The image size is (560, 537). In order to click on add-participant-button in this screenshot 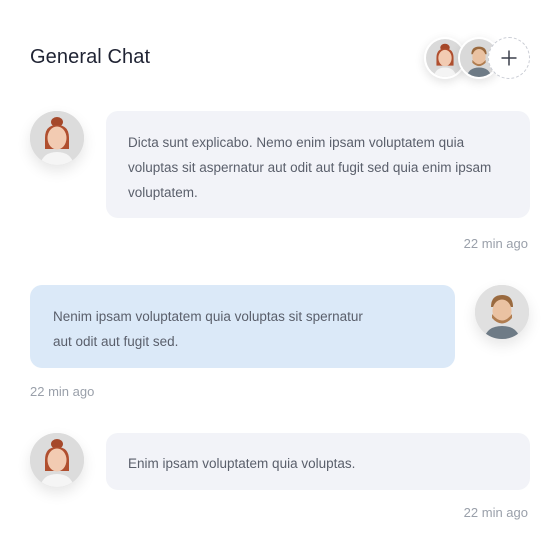, I will do `click(509, 58)`.